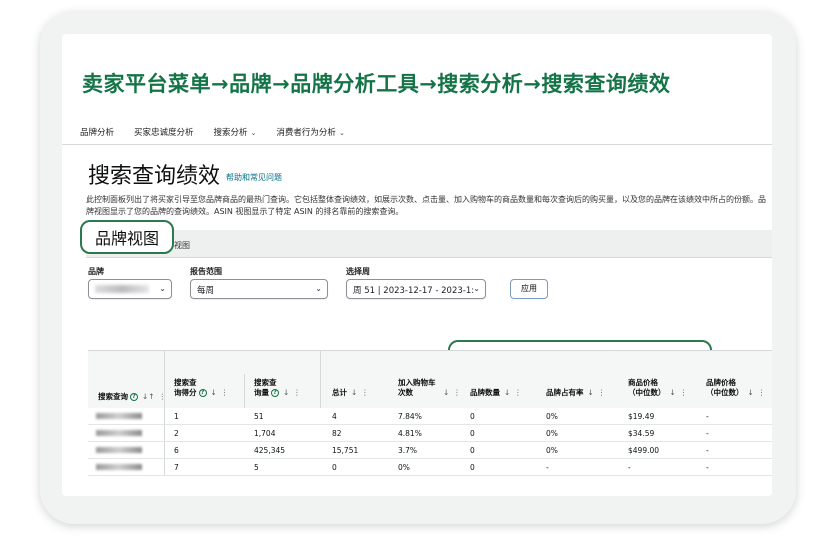 The height and width of the screenshot is (542, 830). Describe the element at coordinates (641, 416) in the screenshot. I see `cell-median-price: $19.49` at that location.